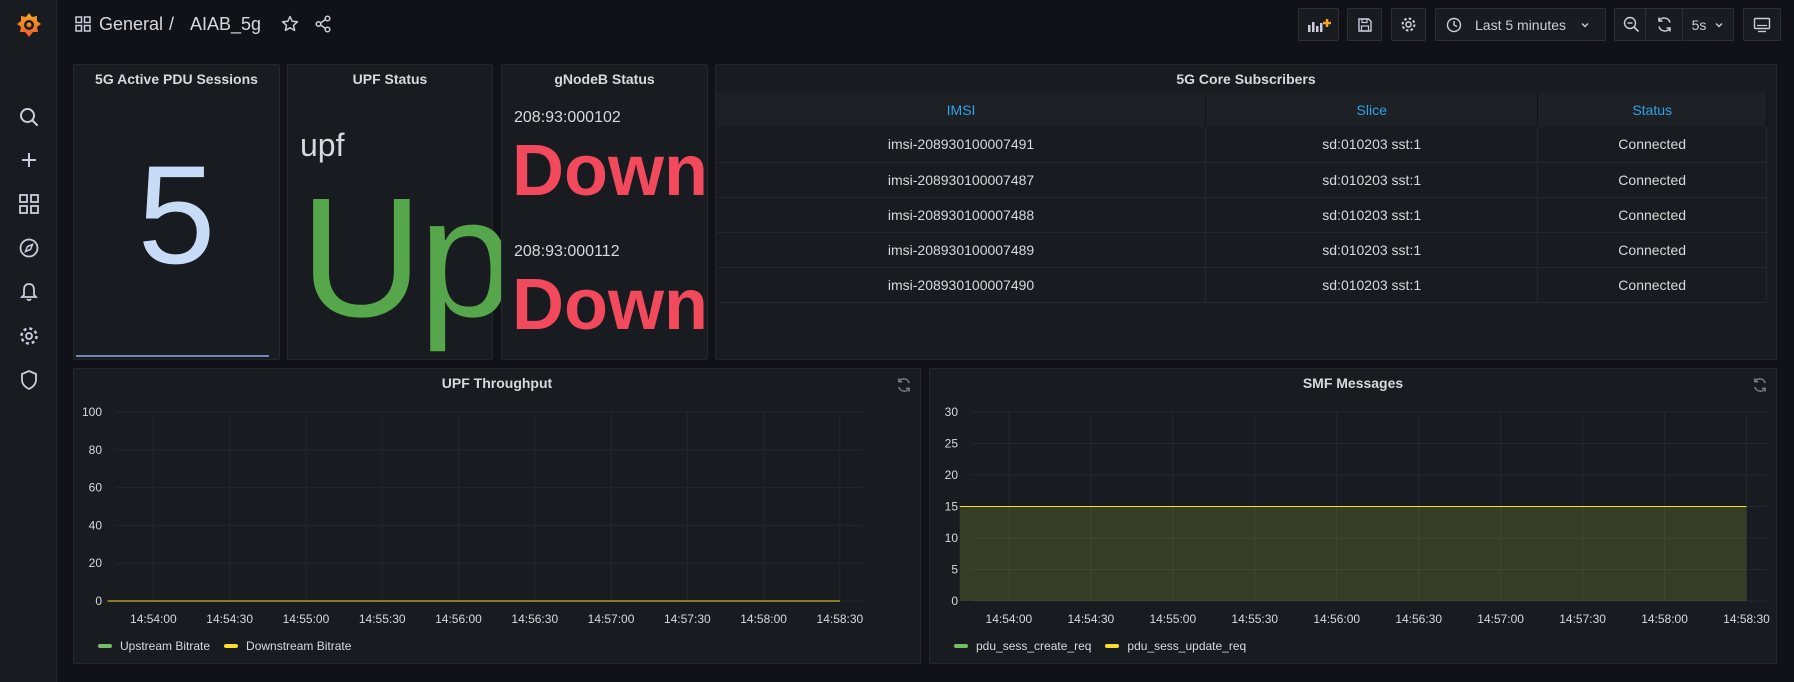 This screenshot has height=682, width=1794. What do you see at coordinates (962, 215) in the screenshot?
I see `imsi-cell: imsi-208930100007488` at bounding box center [962, 215].